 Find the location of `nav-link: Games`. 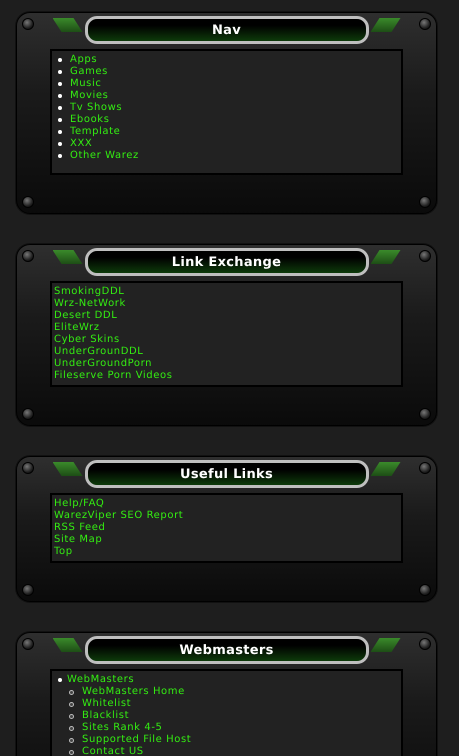

nav-link: Games is located at coordinates (89, 72).